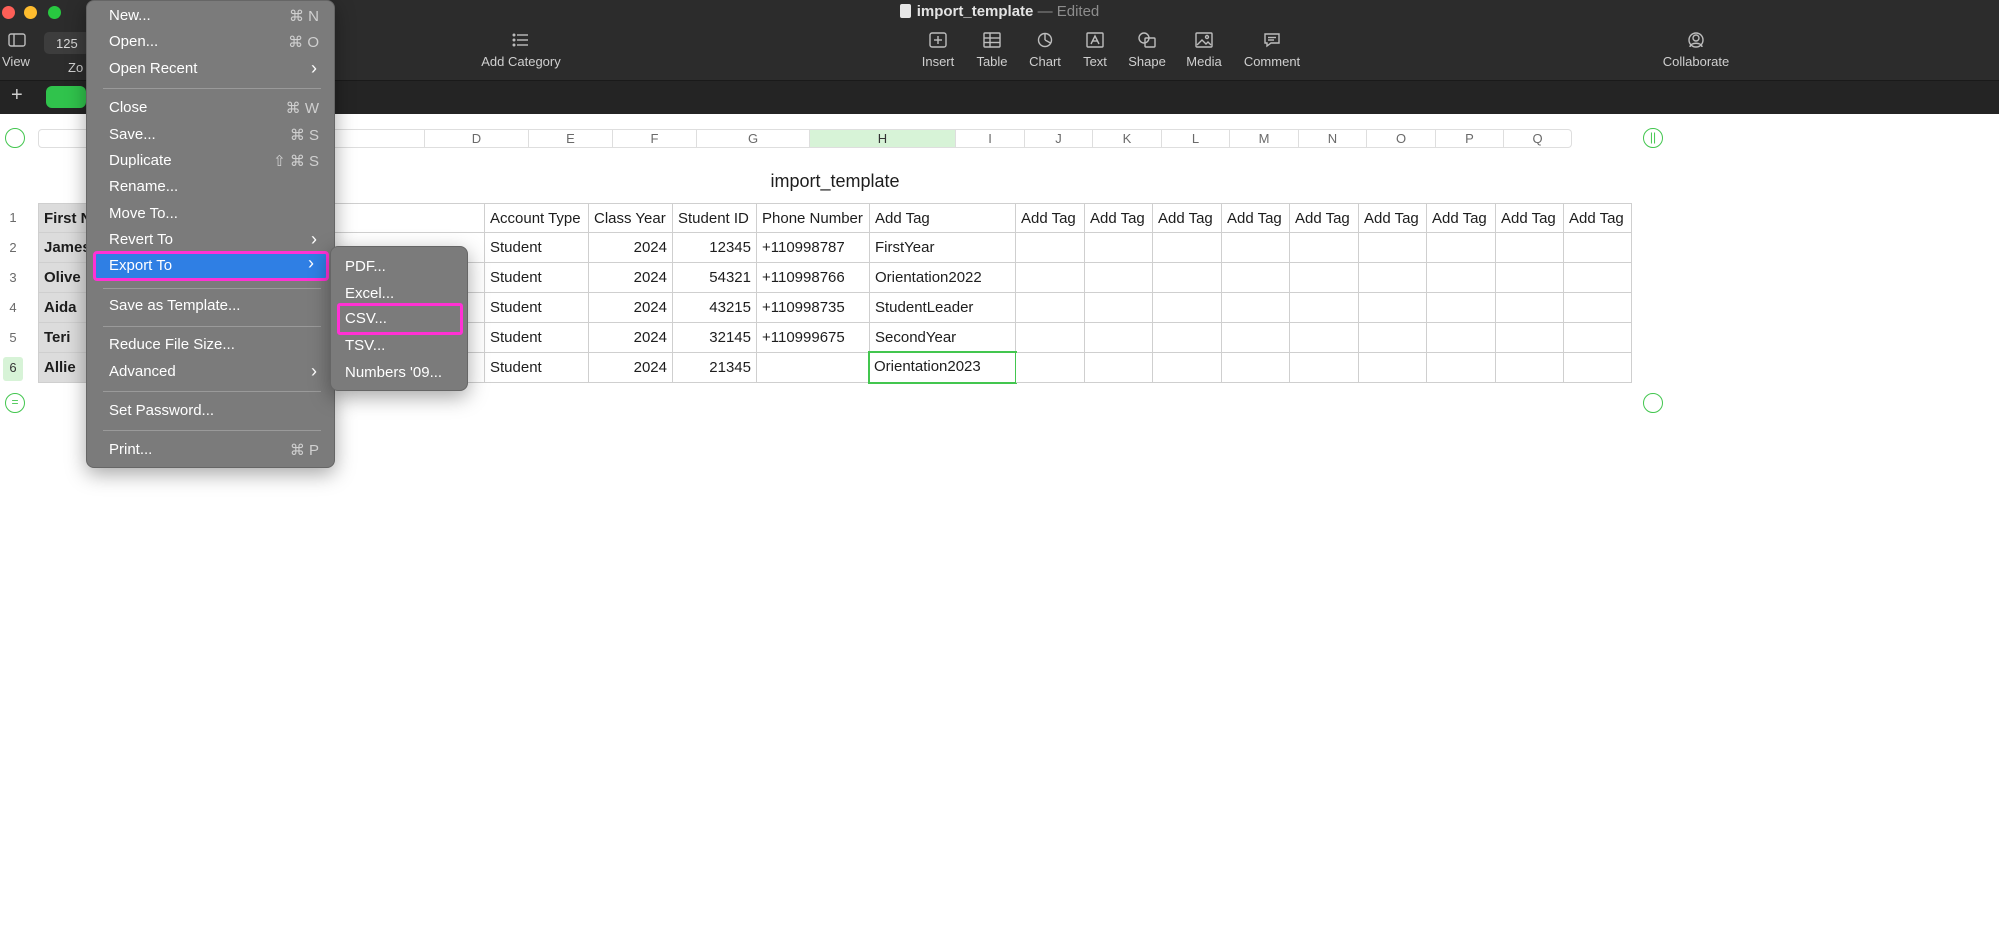  I want to click on add-row-handle: =, so click(15, 403).